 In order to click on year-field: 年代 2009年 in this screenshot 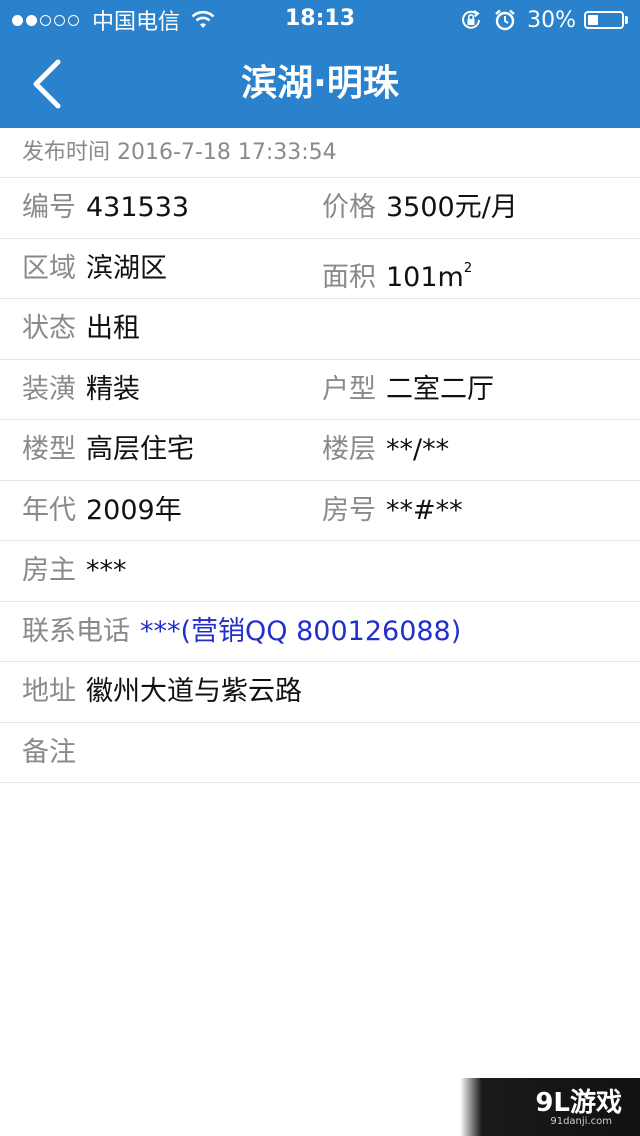, I will do `click(102, 511)`.